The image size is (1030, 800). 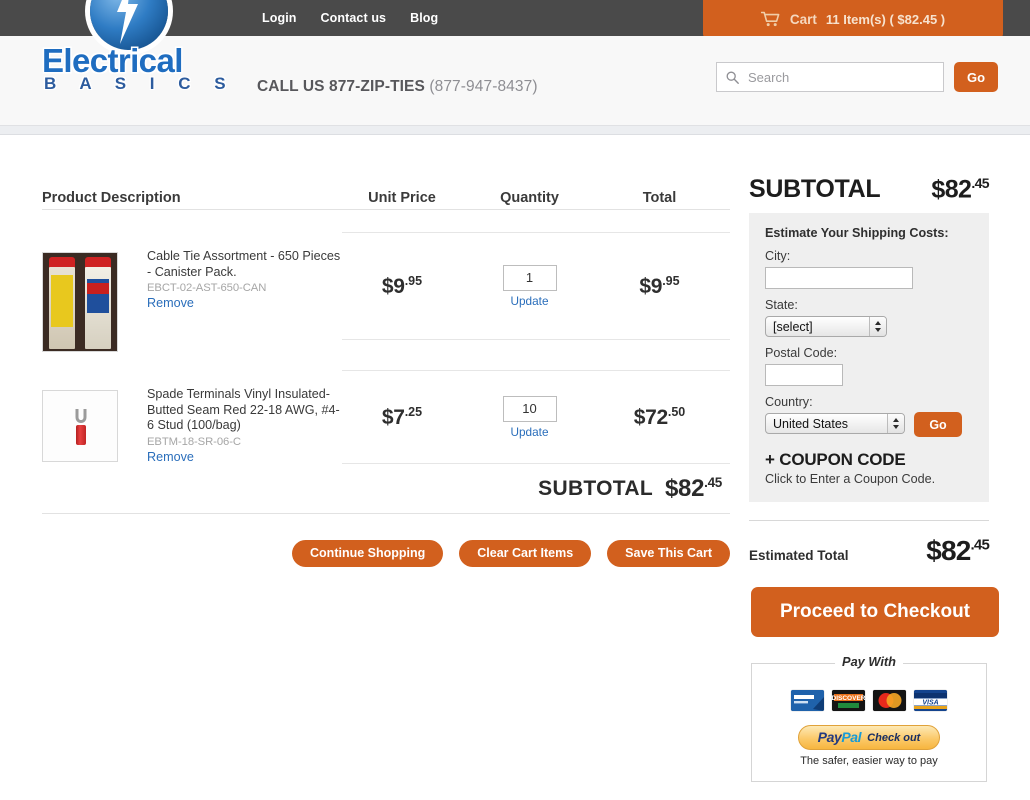 I want to click on shipping-estimate-title: Estimate Your Shipping Costs:, so click(x=857, y=233).